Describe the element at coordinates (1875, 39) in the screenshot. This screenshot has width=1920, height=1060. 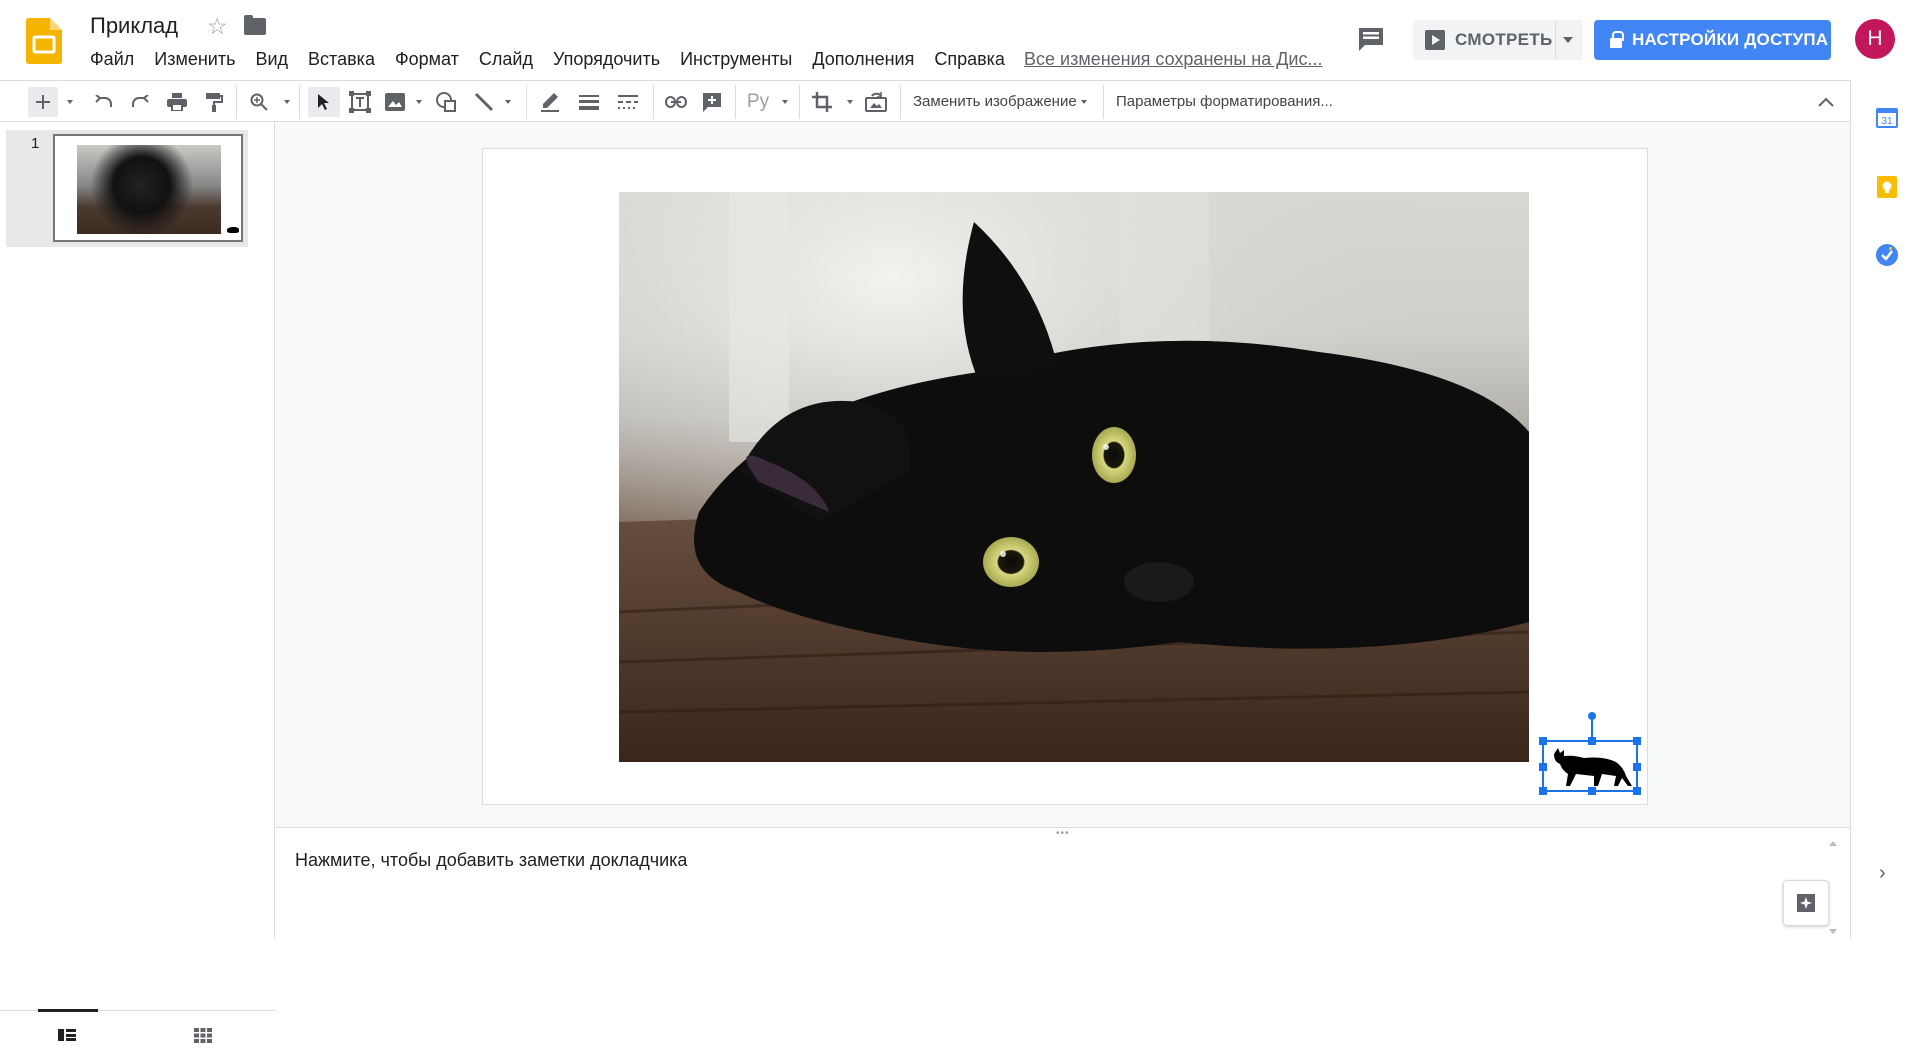
I see `account-avatar: Н` at that location.